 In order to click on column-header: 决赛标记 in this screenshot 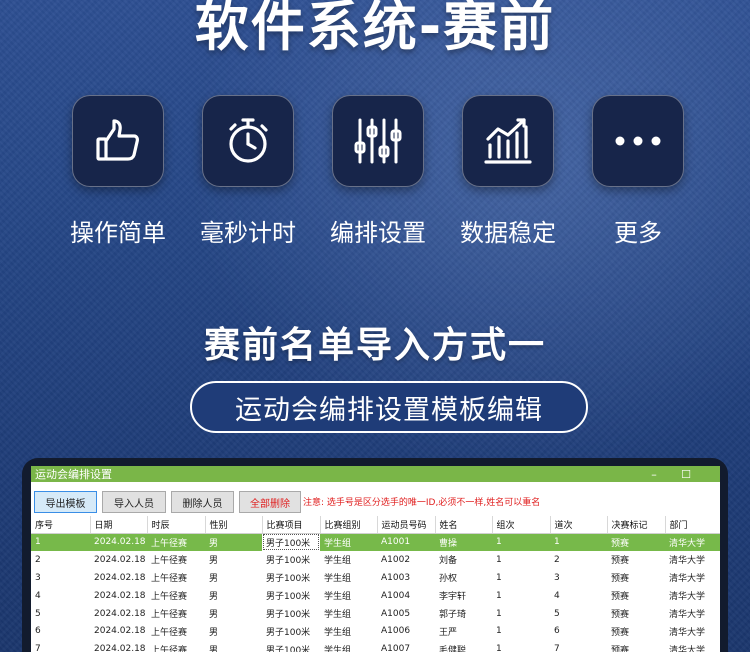, I will do `click(636, 525)`.